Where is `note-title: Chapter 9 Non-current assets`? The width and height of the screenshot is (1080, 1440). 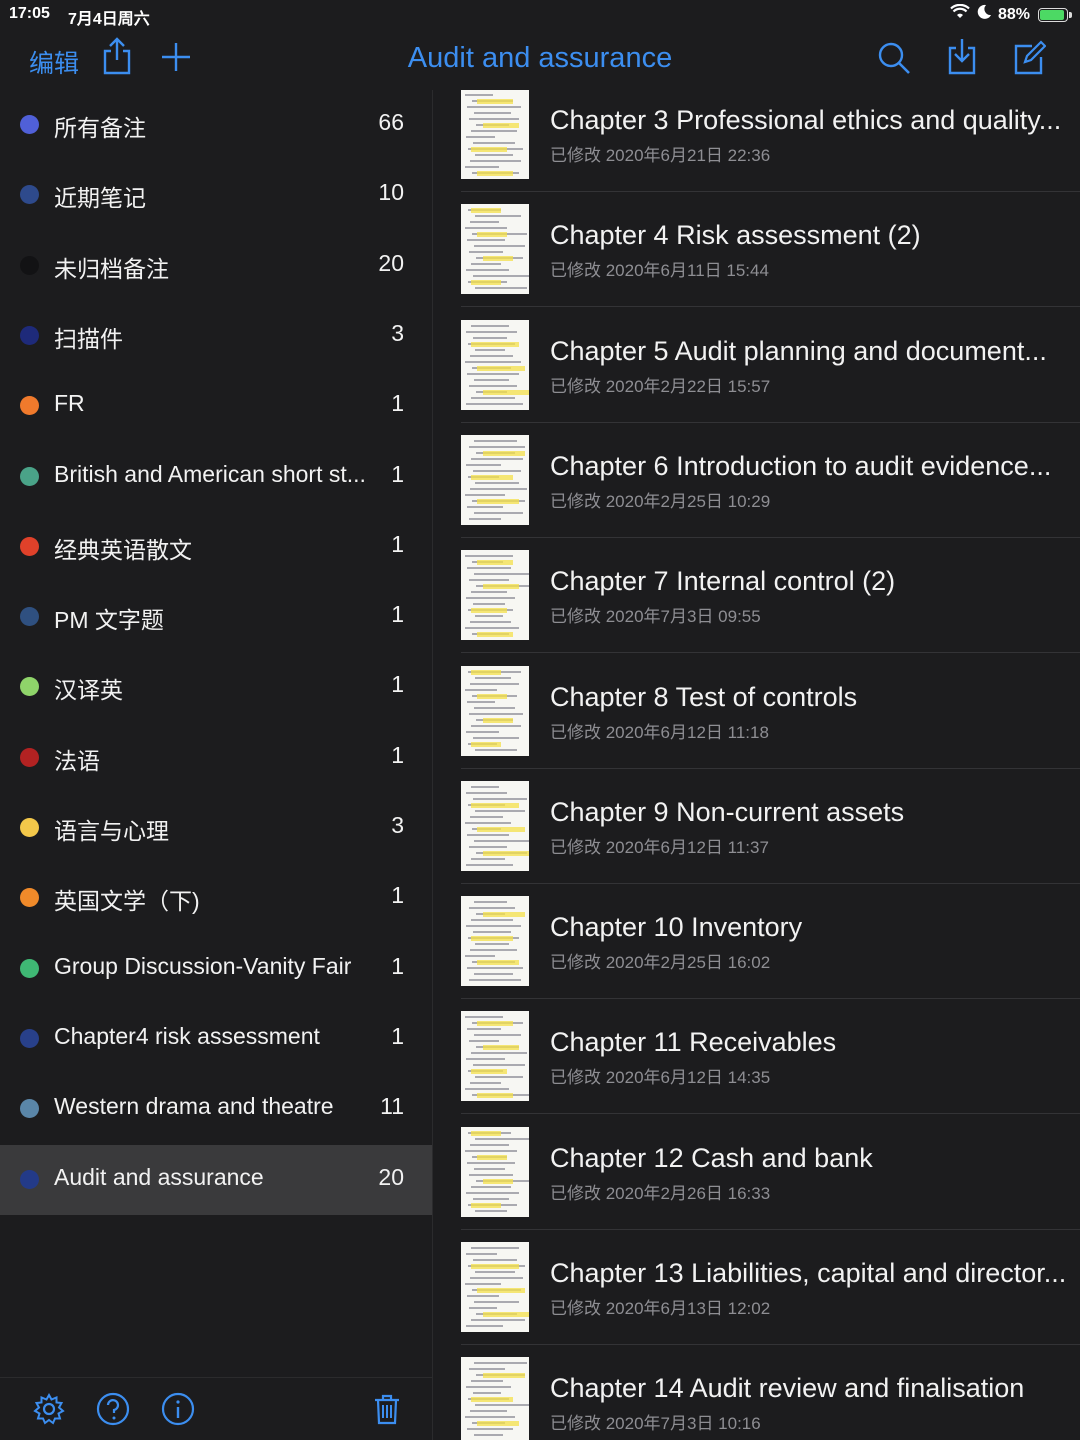
note-title: Chapter 9 Non-current assets is located at coordinates (727, 811).